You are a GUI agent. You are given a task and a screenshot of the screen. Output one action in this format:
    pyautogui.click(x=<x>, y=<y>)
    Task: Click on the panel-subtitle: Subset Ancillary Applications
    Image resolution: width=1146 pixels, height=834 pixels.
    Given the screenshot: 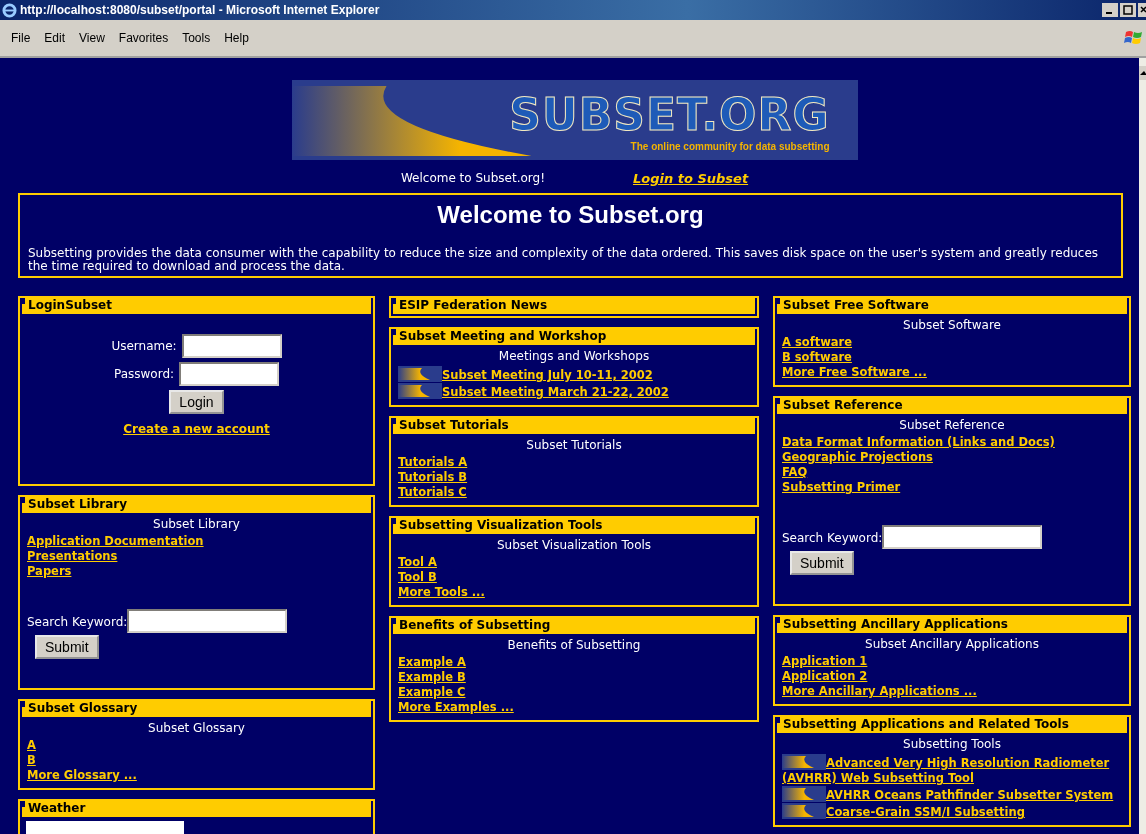 What is the action you would take?
    pyautogui.click(x=952, y=644)
    